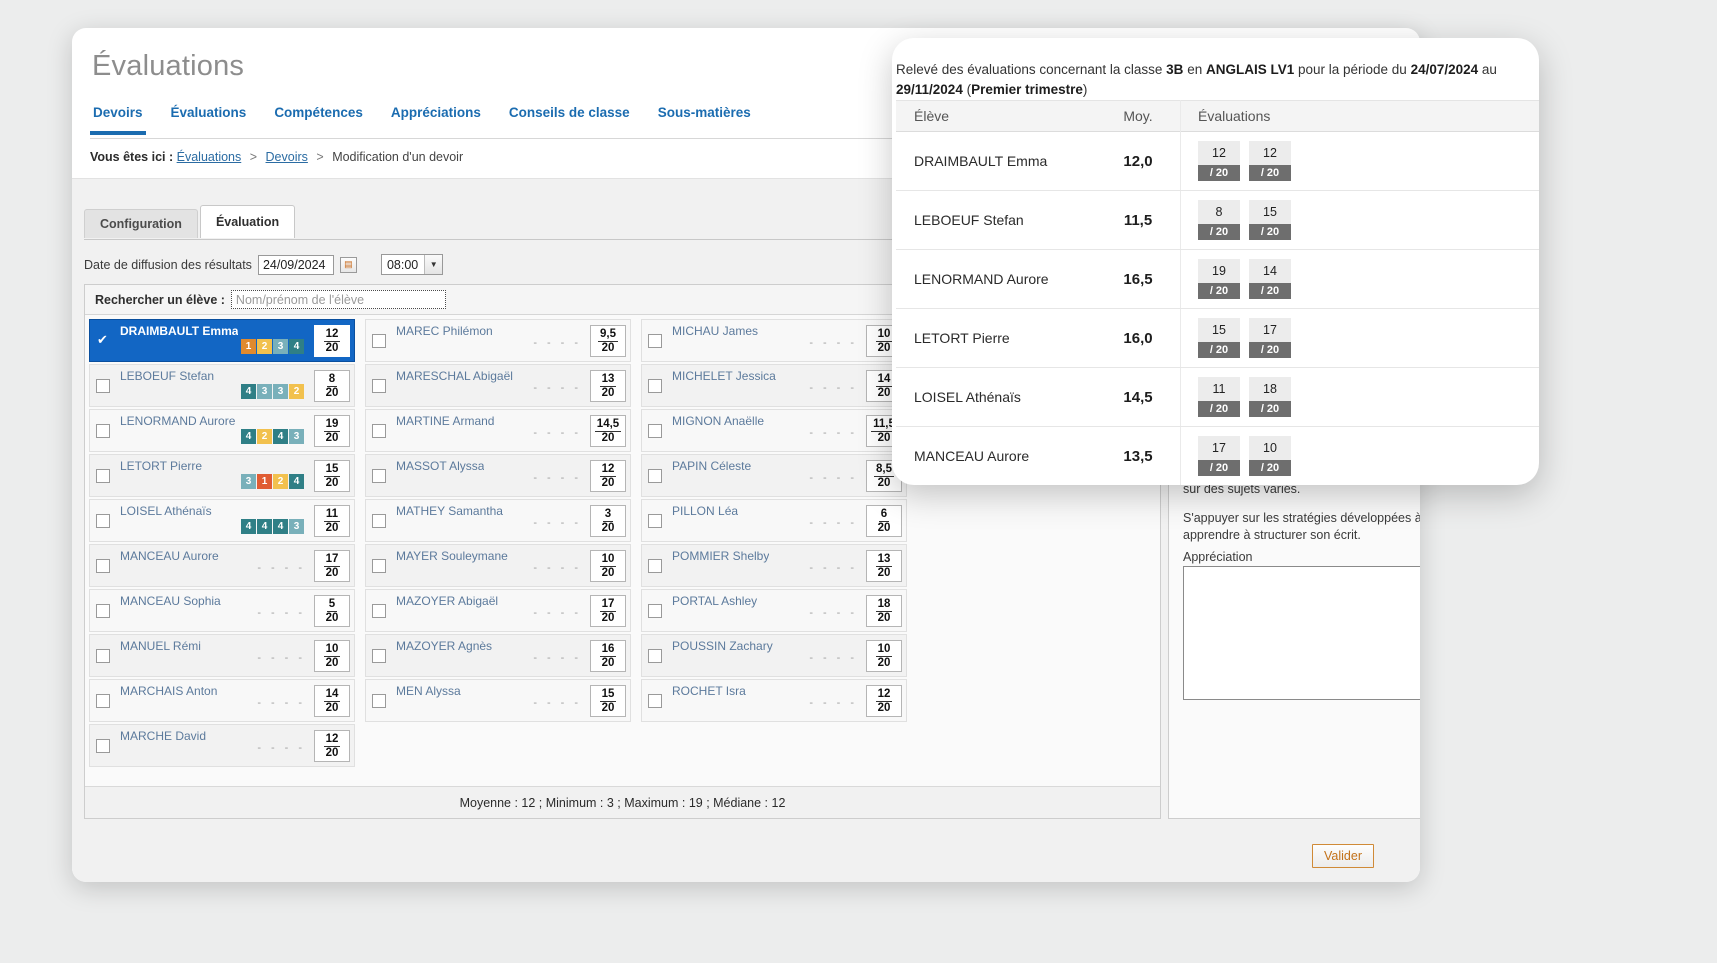  I want to click on nav-item-appr-ciations: Appréciations, so click(436, 117).